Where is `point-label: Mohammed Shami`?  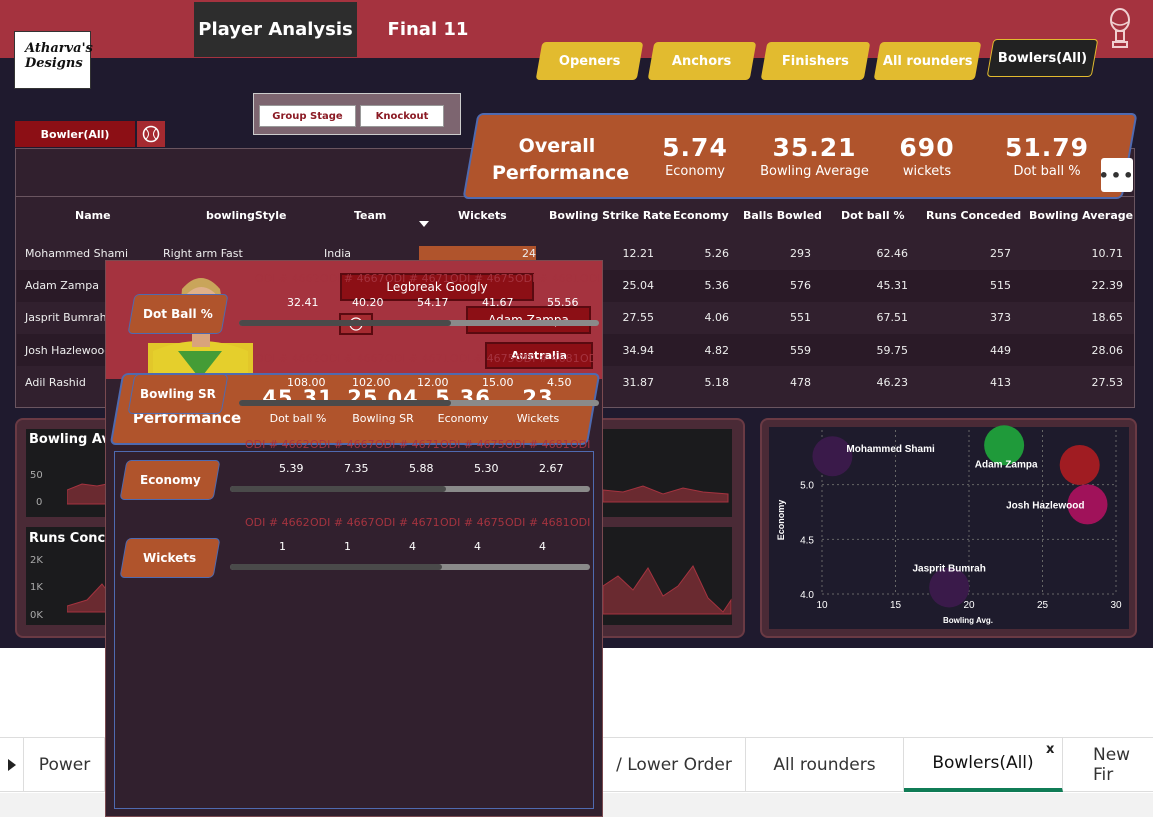 point-label: Mohammed Shami is located at coordinates (890, 449).